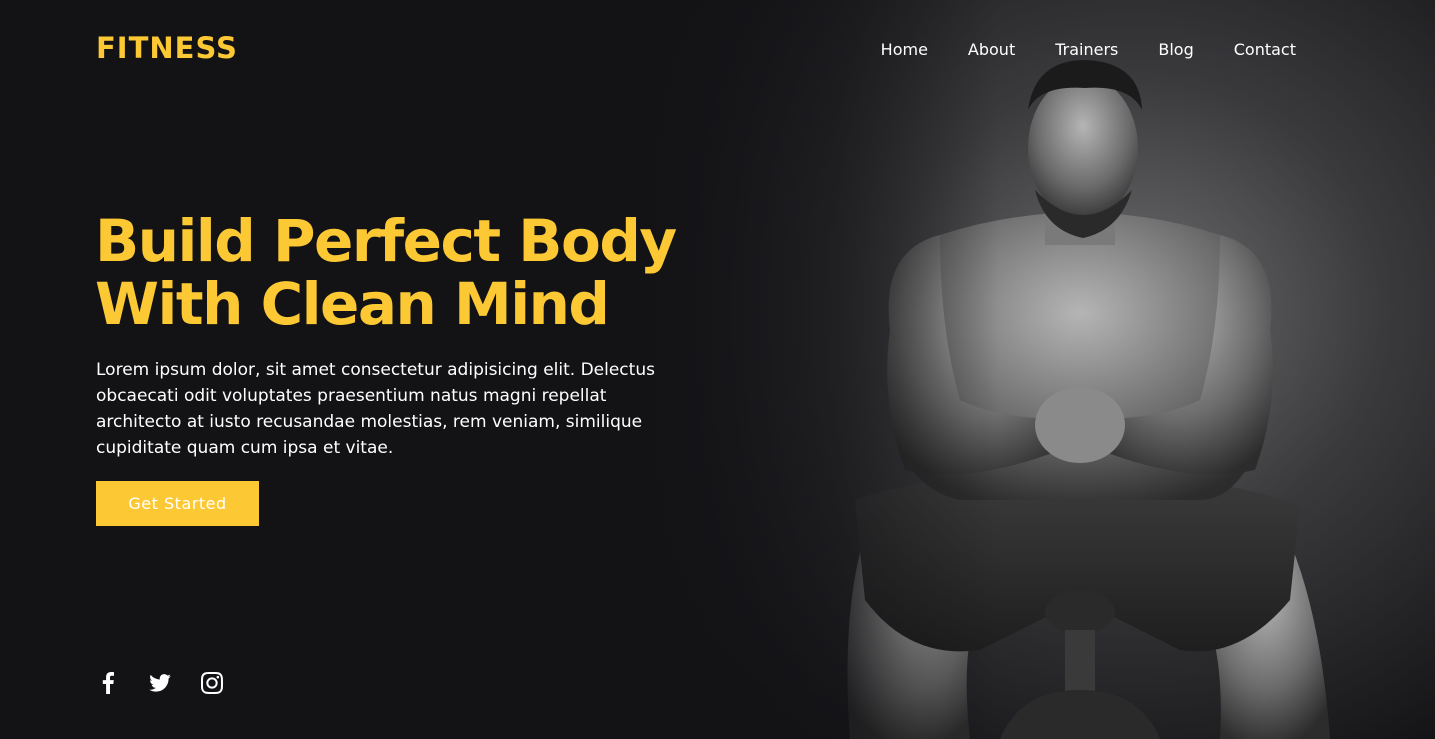 The height and width of the screenshot is (739, 1435). What do you see at coordinates (167, 48) in the screenshot?
I see `brand-logo: FITNESS` at bounding box center [167, 48].